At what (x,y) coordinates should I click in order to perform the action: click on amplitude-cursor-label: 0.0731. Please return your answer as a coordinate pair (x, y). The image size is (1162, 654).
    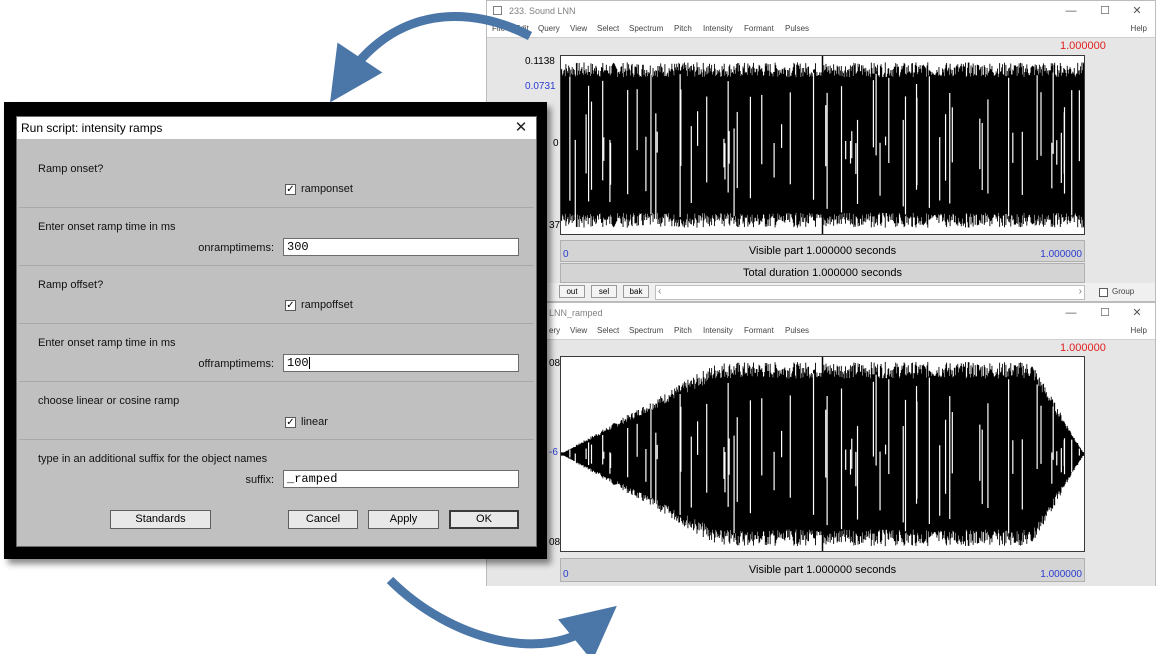
    Looking at the image, I should click on (540, 86).